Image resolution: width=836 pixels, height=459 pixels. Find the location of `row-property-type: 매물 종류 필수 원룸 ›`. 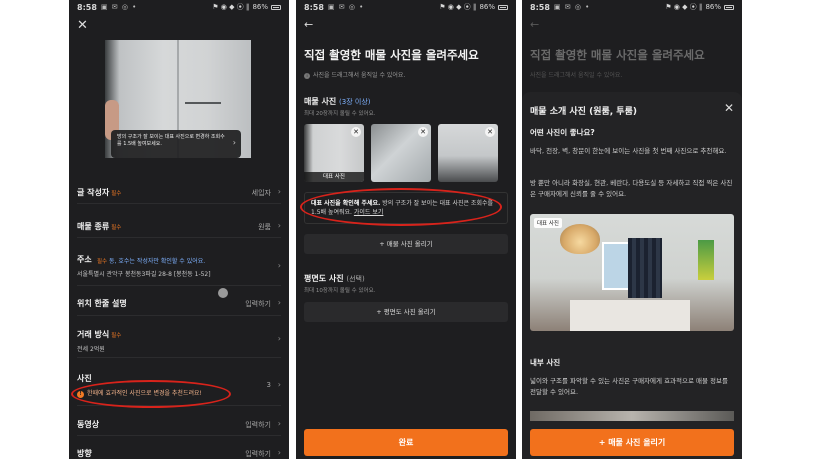

row-property-type: 매물 종류 필수 원룸 › is located at coordinates (179, 227).